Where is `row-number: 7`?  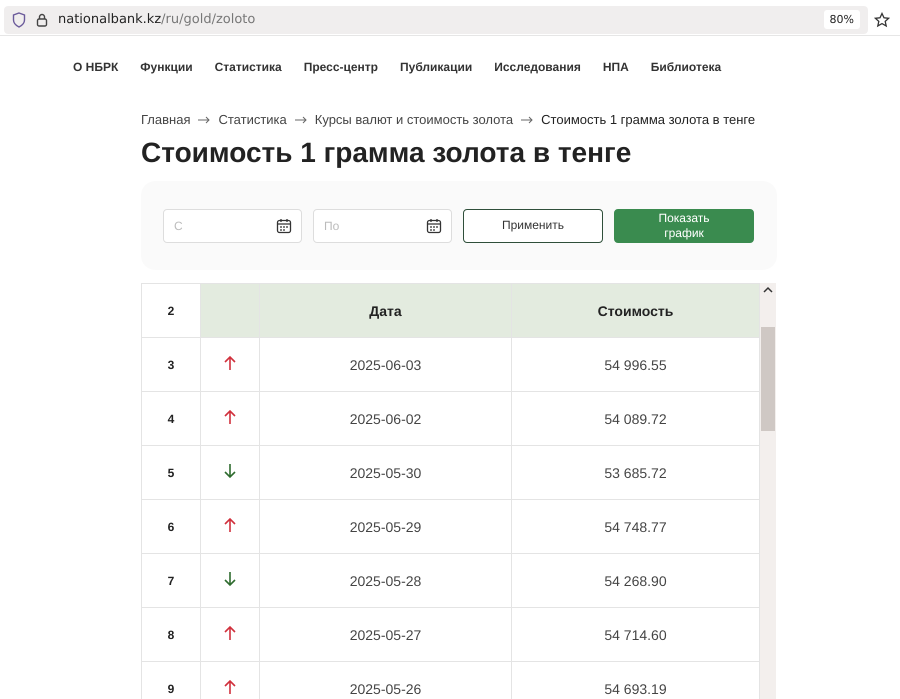 row-number: 7 is located at coordinates (171, 581).